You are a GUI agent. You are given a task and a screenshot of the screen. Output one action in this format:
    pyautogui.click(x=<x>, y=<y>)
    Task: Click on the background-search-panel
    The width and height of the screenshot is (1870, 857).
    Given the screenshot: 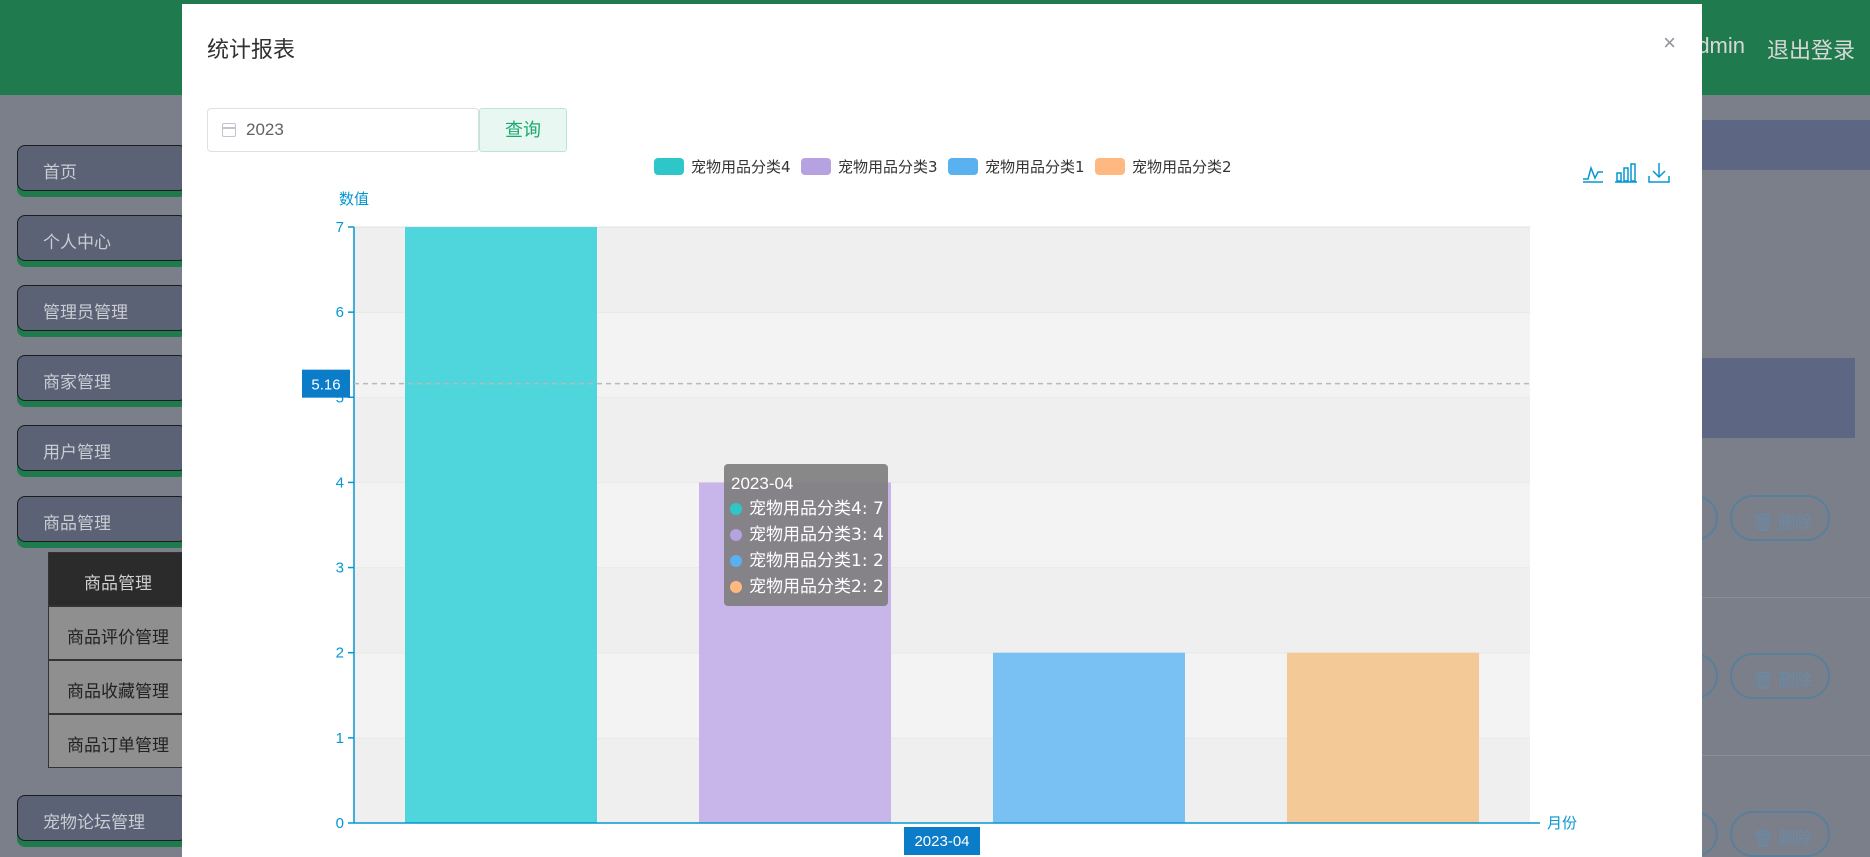 What is the action you would take?
    pyautogui.click(x=1777, y=398)
    